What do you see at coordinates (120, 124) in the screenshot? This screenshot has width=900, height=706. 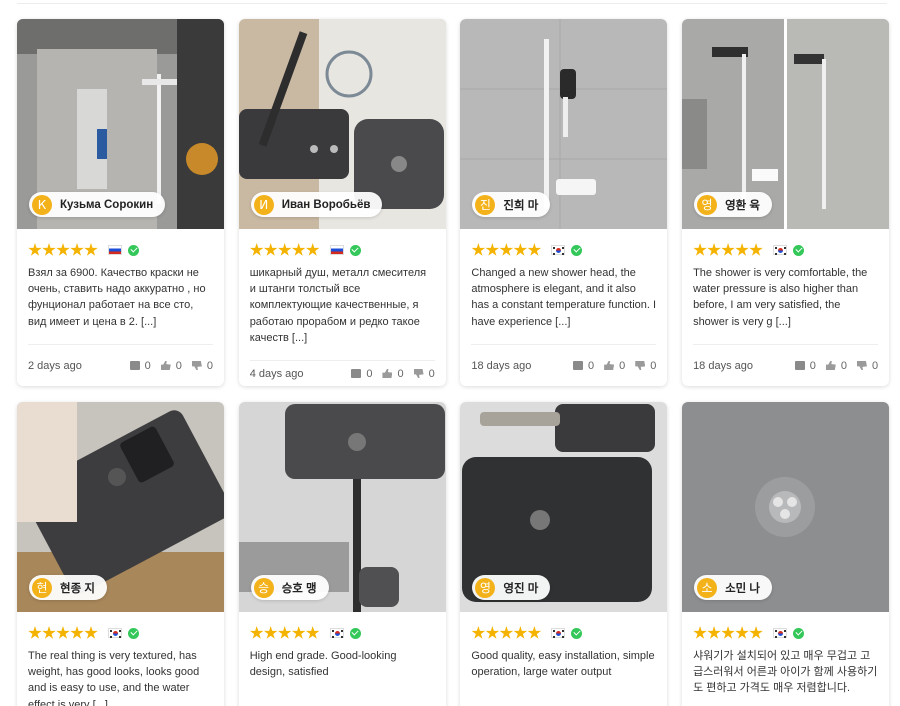 I see `review-photo: К Кузьма Сорокин` at bounding box center [120, 124].